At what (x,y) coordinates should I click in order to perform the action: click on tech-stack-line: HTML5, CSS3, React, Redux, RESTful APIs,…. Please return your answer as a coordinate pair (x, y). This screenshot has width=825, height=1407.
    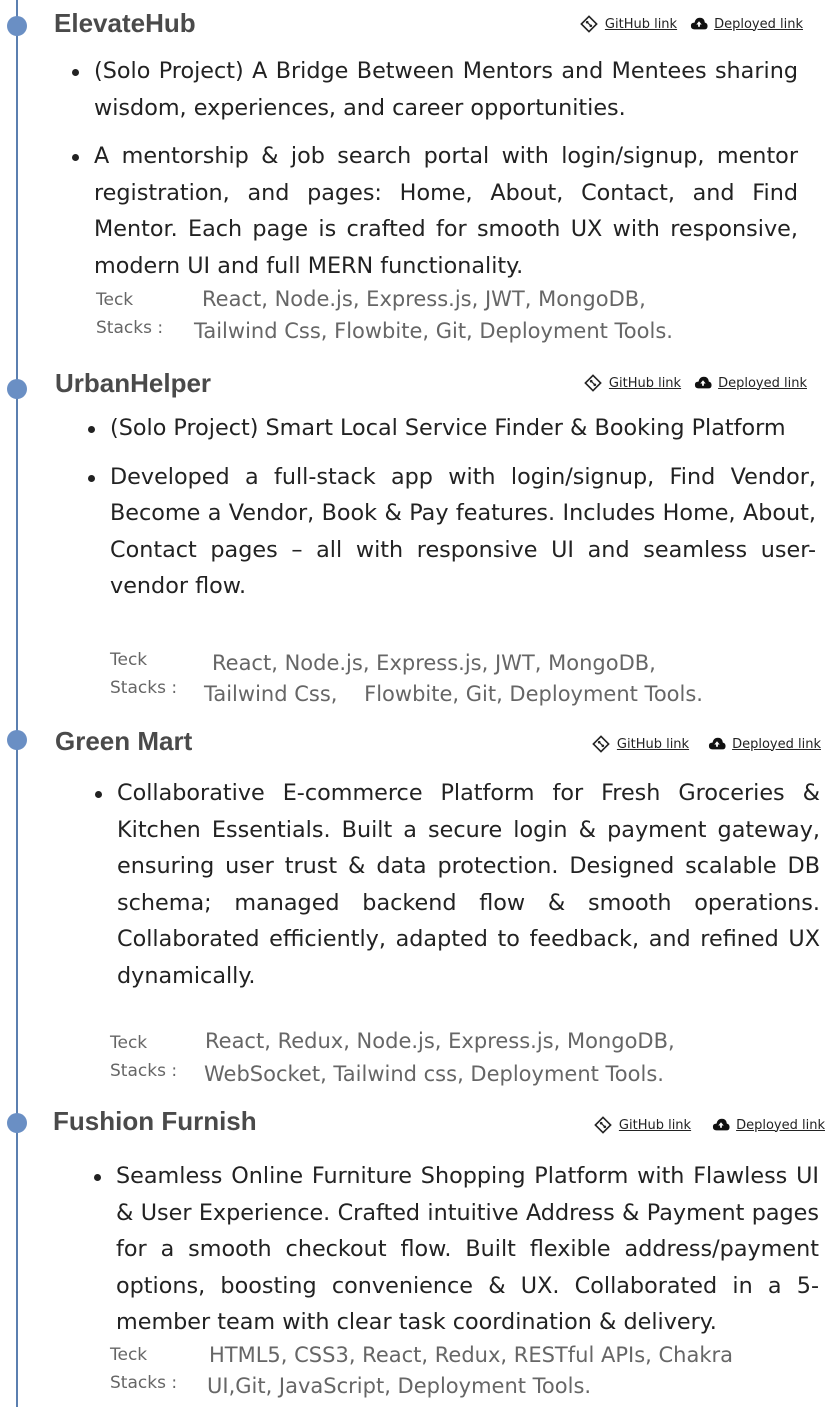
    Looking at the image, I should click on (471, 1355).